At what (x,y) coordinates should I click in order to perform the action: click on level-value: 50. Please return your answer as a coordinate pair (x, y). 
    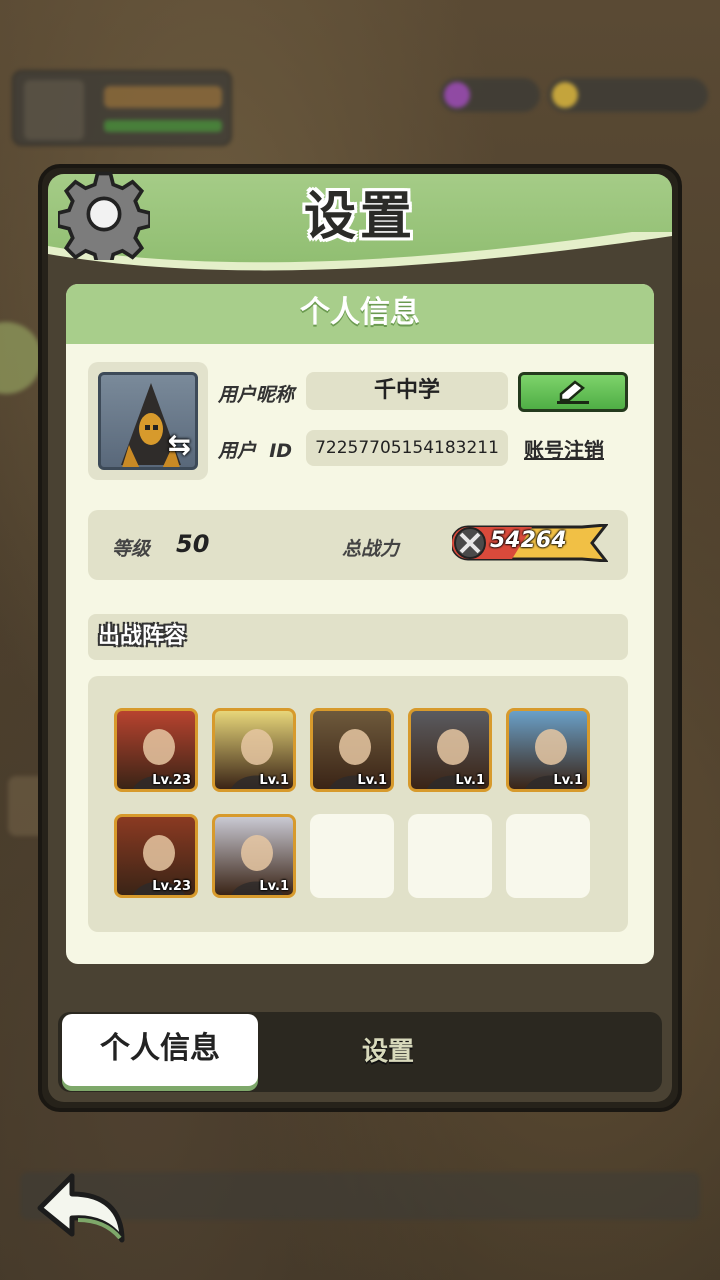
    Looking at the image, I should click on (193, 544).